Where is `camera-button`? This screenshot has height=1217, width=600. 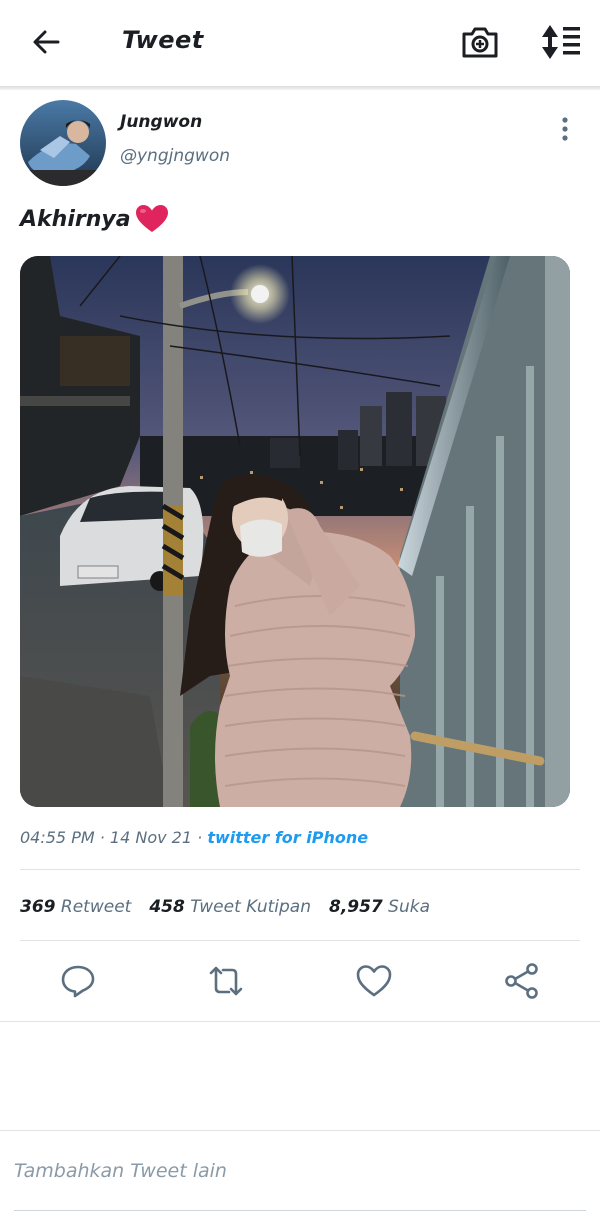 camera-button is located at coordinates (480, 42).